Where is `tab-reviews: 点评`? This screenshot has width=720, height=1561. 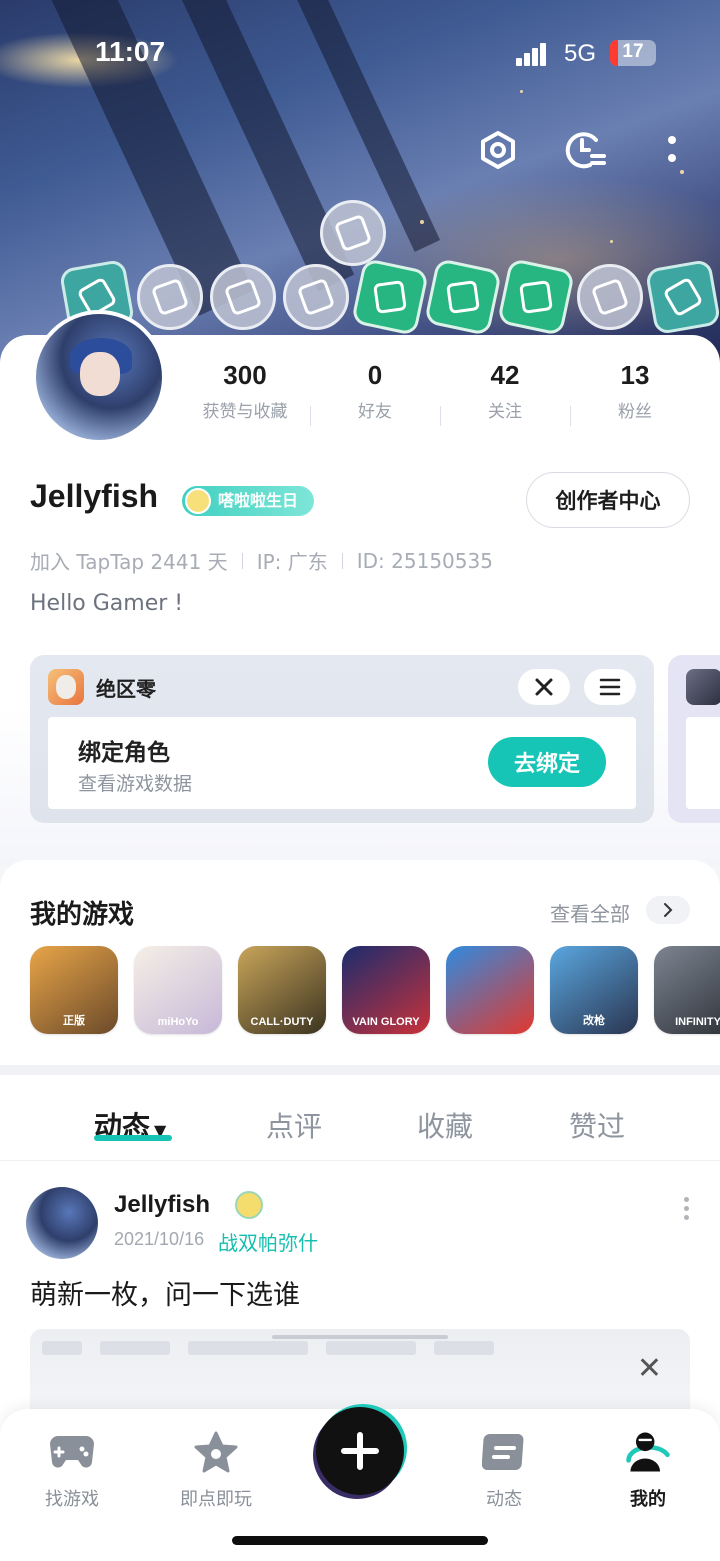
tab-reviews: 点评 is located at coordinates (294, 1125).